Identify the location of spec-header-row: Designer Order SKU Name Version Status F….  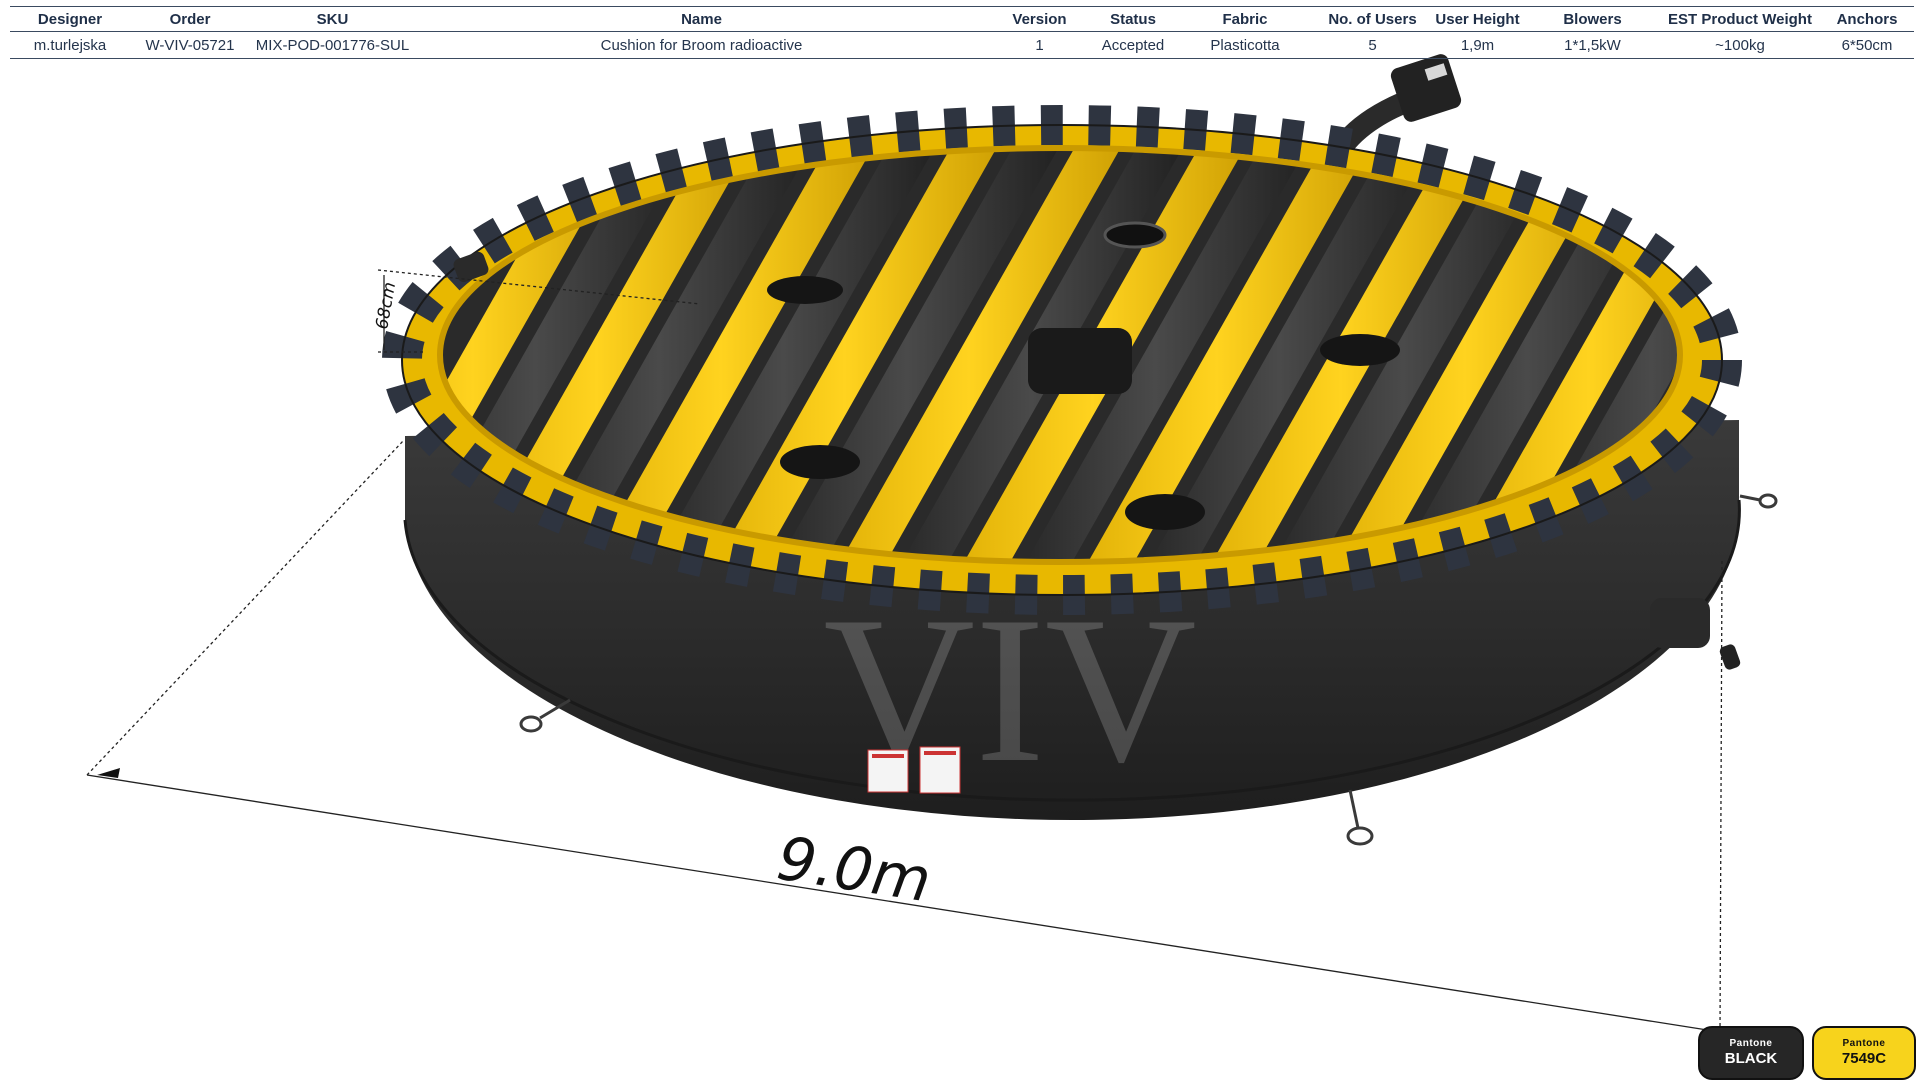
(962, 19).